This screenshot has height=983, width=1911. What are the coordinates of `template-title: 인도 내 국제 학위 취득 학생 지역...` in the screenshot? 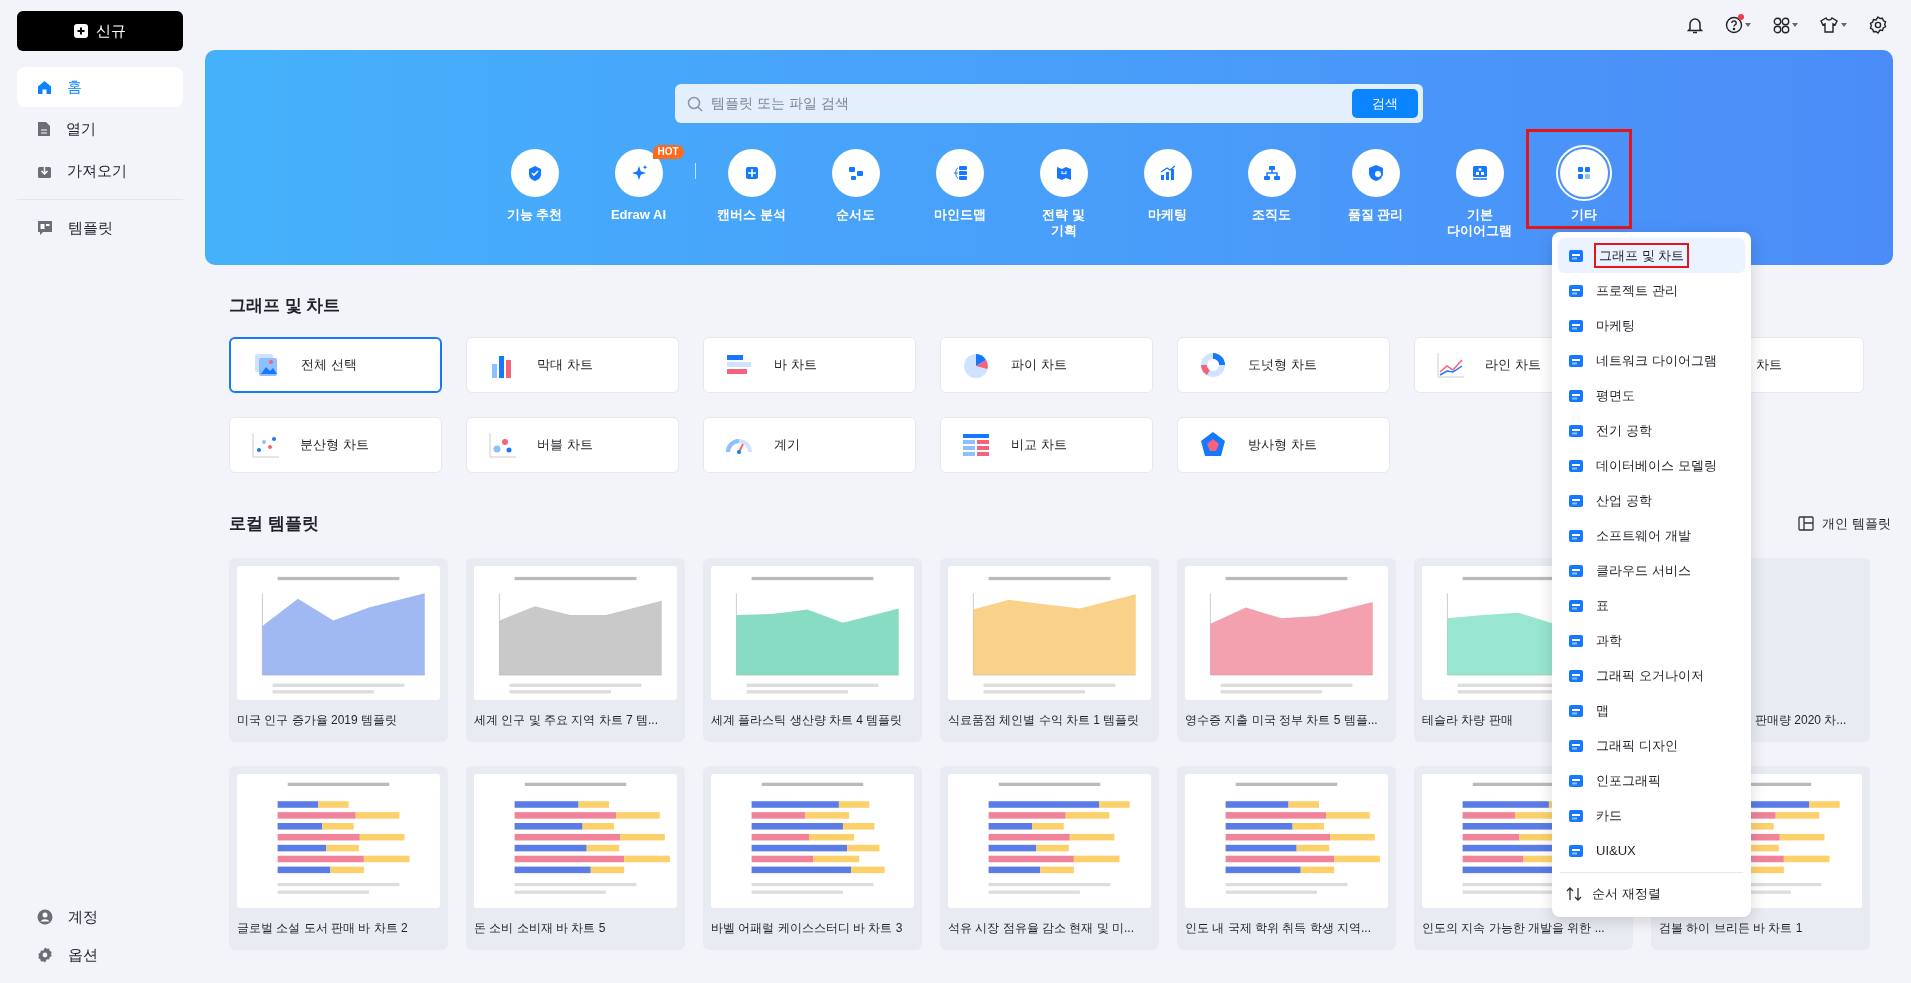 It's located at (1278, 928).